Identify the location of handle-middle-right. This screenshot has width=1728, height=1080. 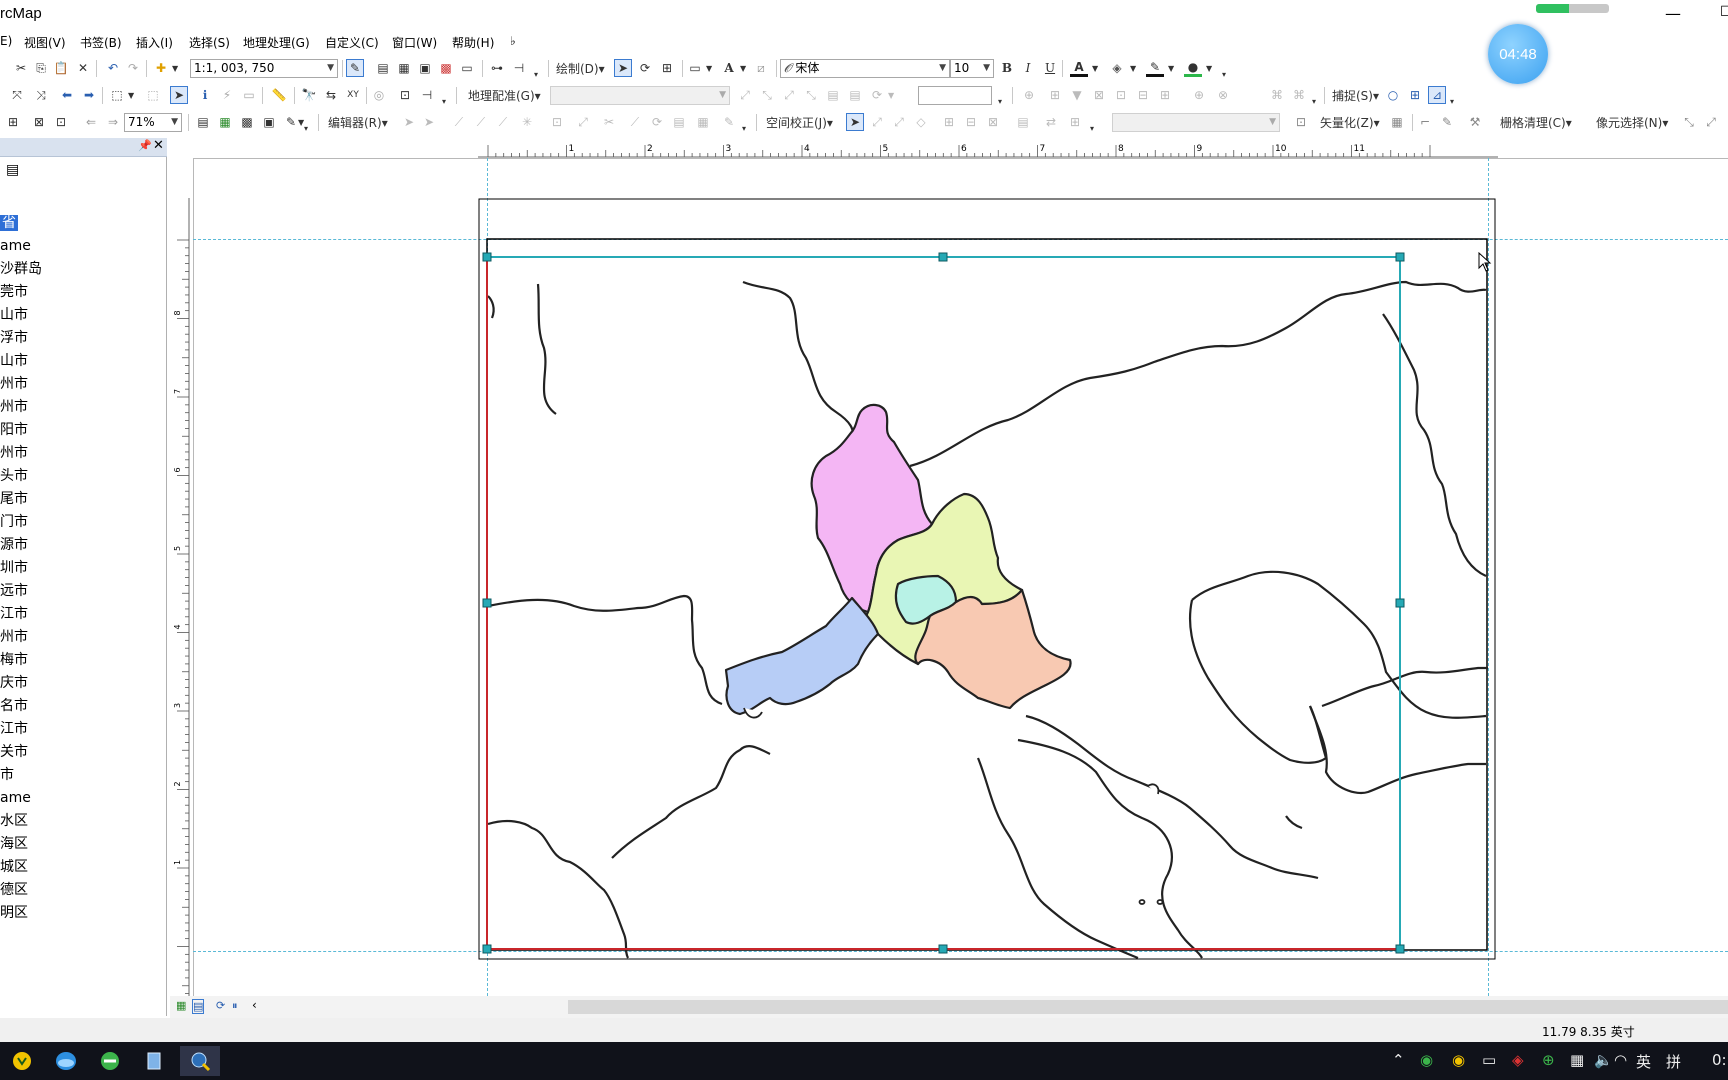
(1400, 603).